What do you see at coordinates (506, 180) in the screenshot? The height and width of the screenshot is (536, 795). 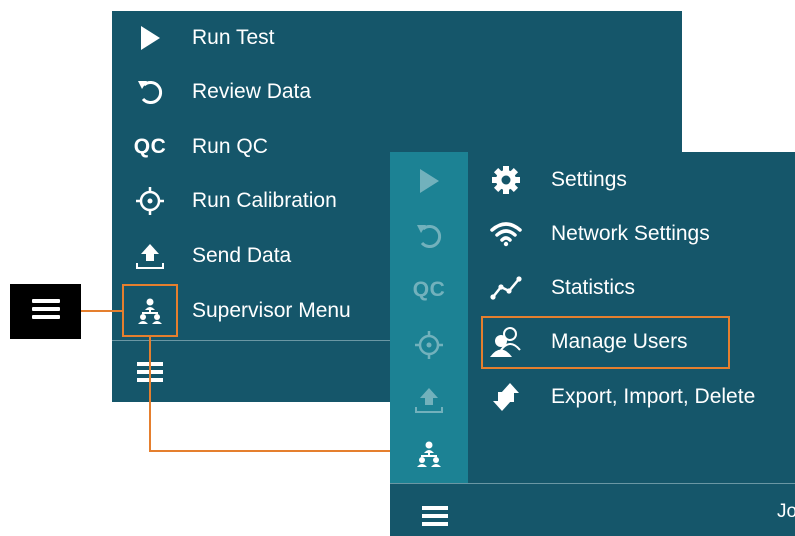 I see `gear-icon` at bounding box center [506, 180].